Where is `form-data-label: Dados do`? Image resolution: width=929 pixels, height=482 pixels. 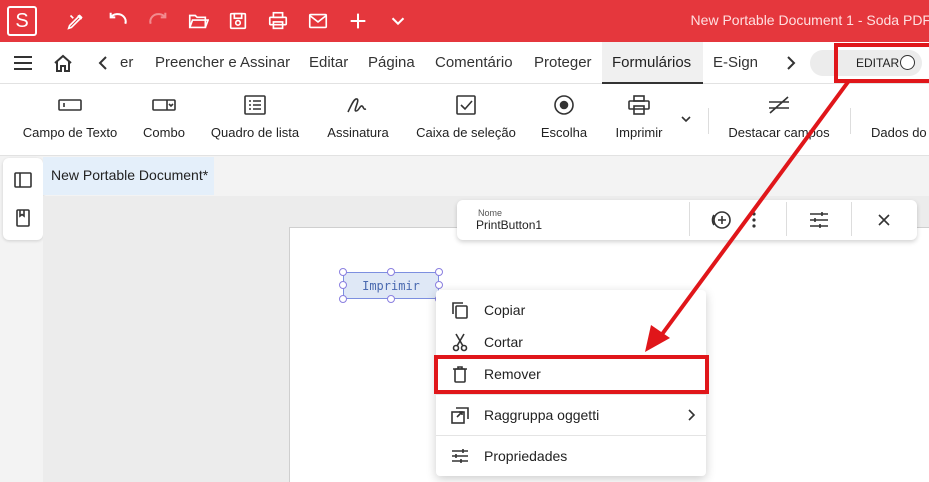 form-data-label: Dados do is located at coordinates (899, 132).